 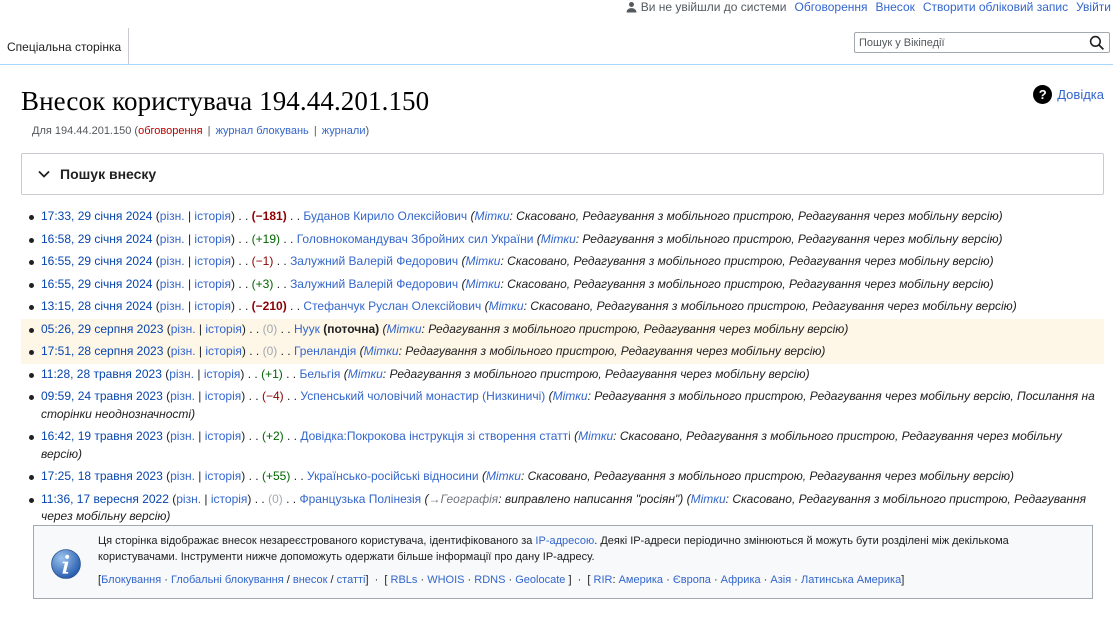 I want to click on block-log-link: журнал блокувань, so click(x=262, y=131).